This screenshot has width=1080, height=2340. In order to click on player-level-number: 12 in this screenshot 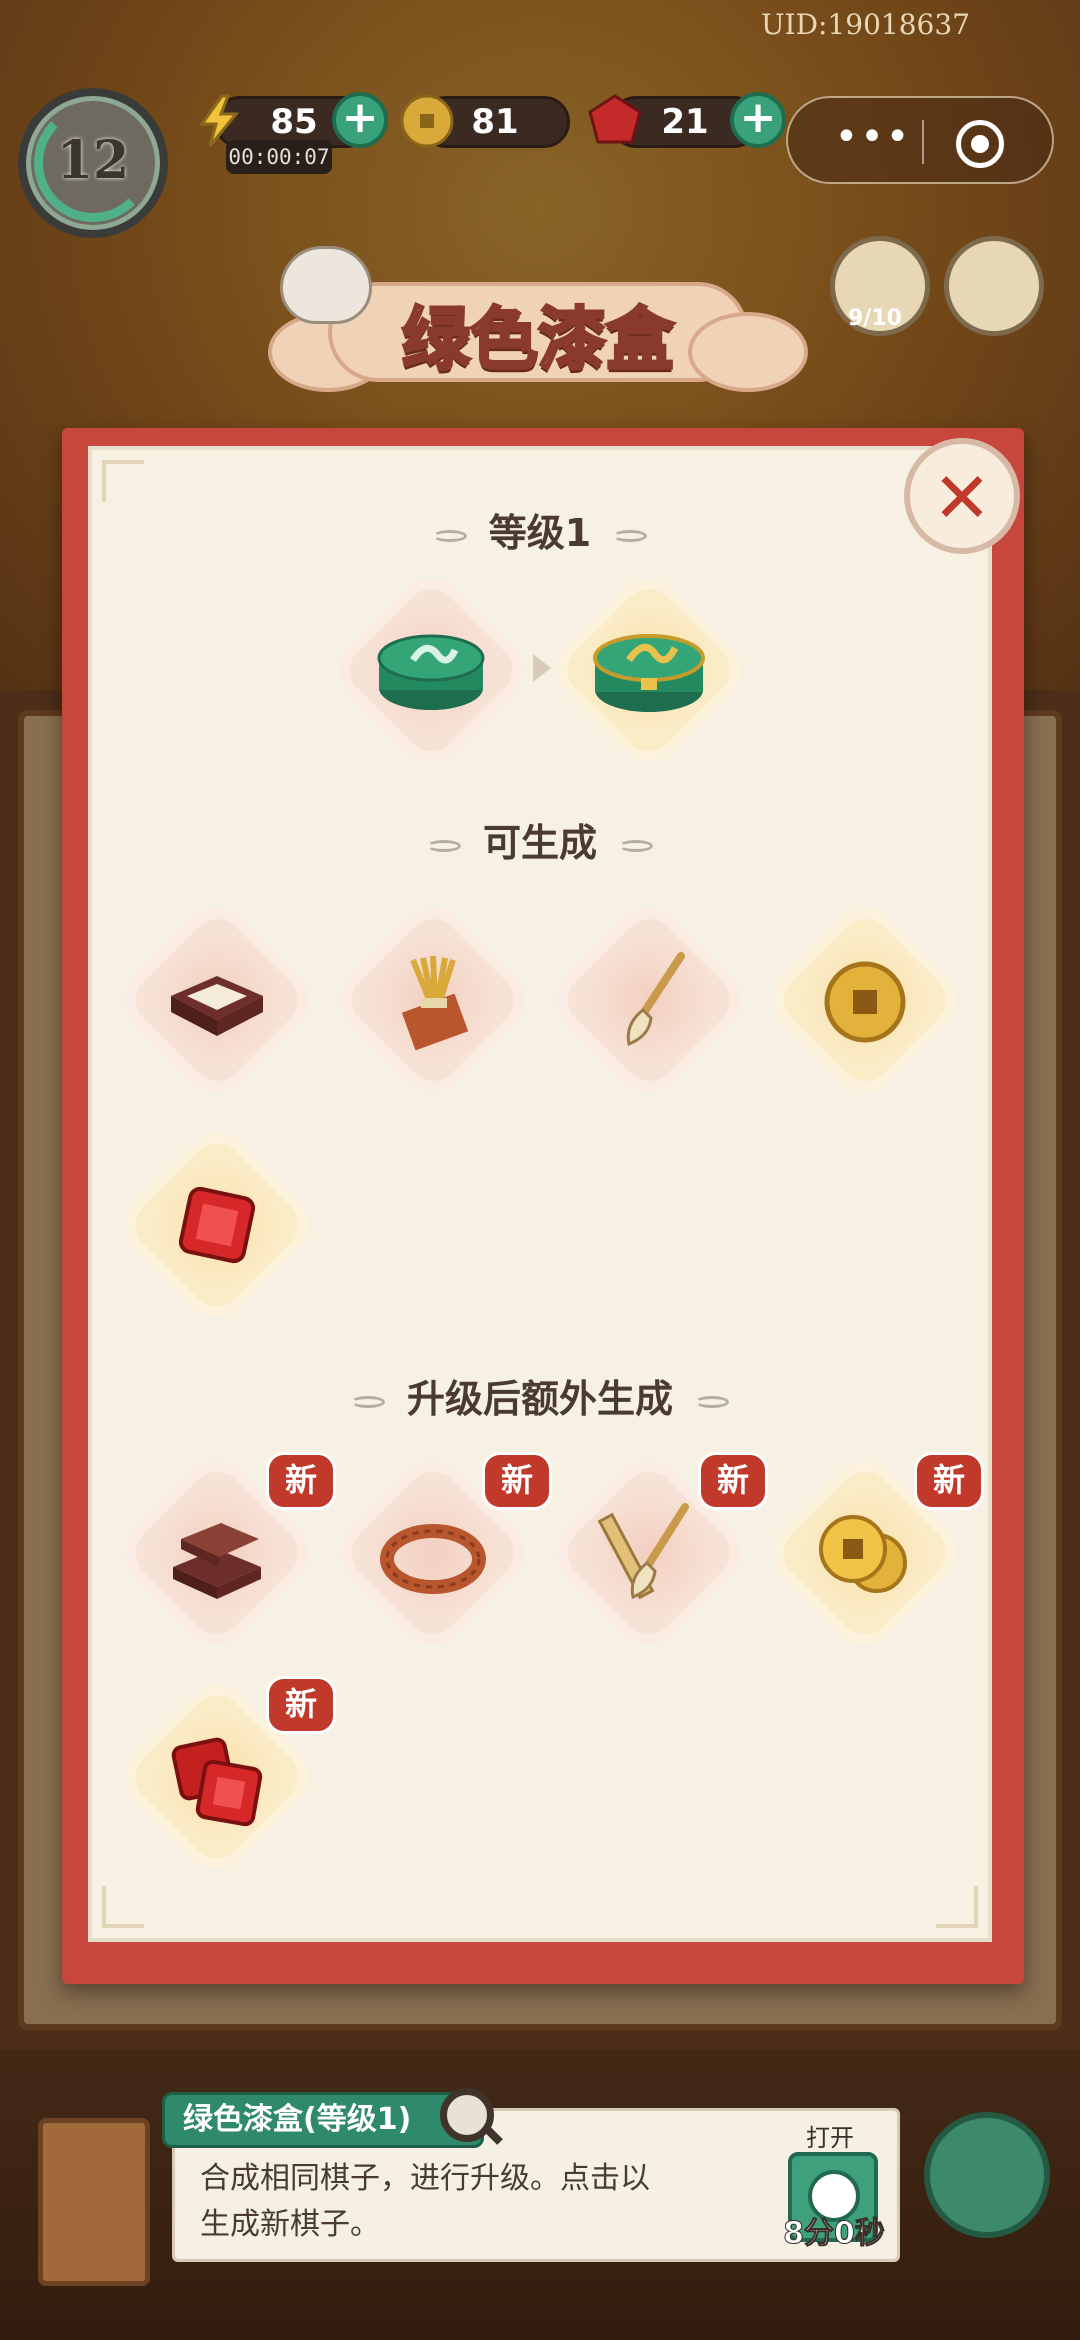, I will do `click(93, 160)`.